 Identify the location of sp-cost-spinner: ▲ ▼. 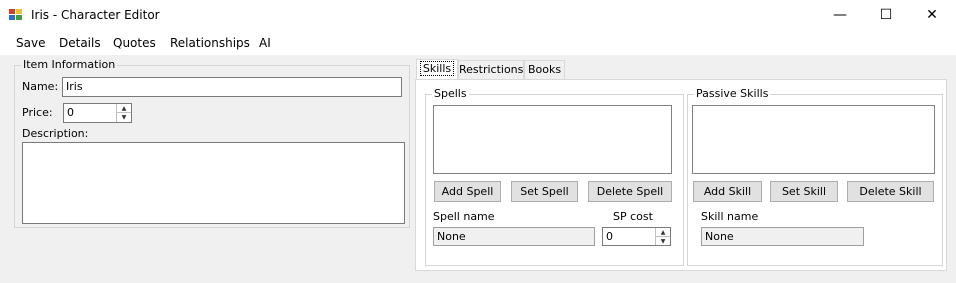
(662, 236).